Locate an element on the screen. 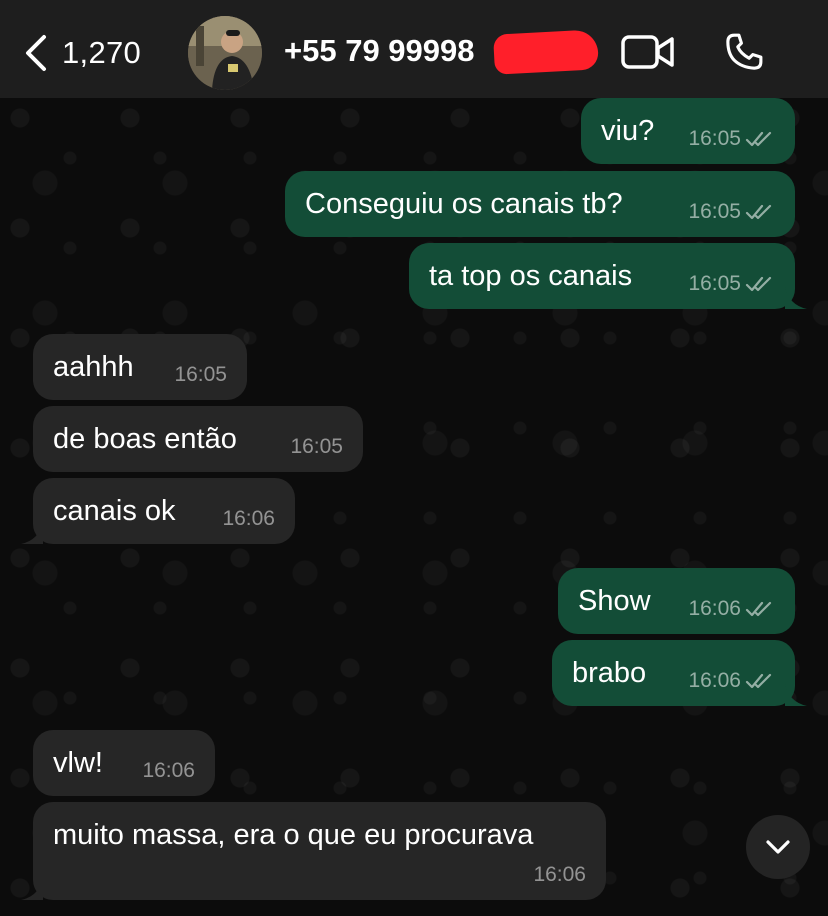 The width and height of the screenshot is (828, 916). message-text: ta top os canais is located at coordinates (531, 276).